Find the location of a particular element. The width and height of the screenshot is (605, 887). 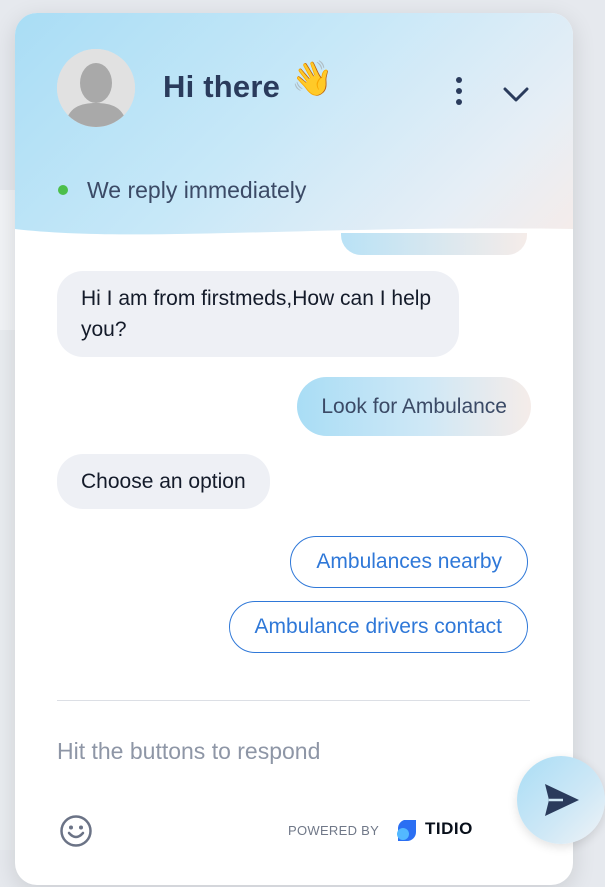

chat-title: Hi there is located at coordinates (222, 86).